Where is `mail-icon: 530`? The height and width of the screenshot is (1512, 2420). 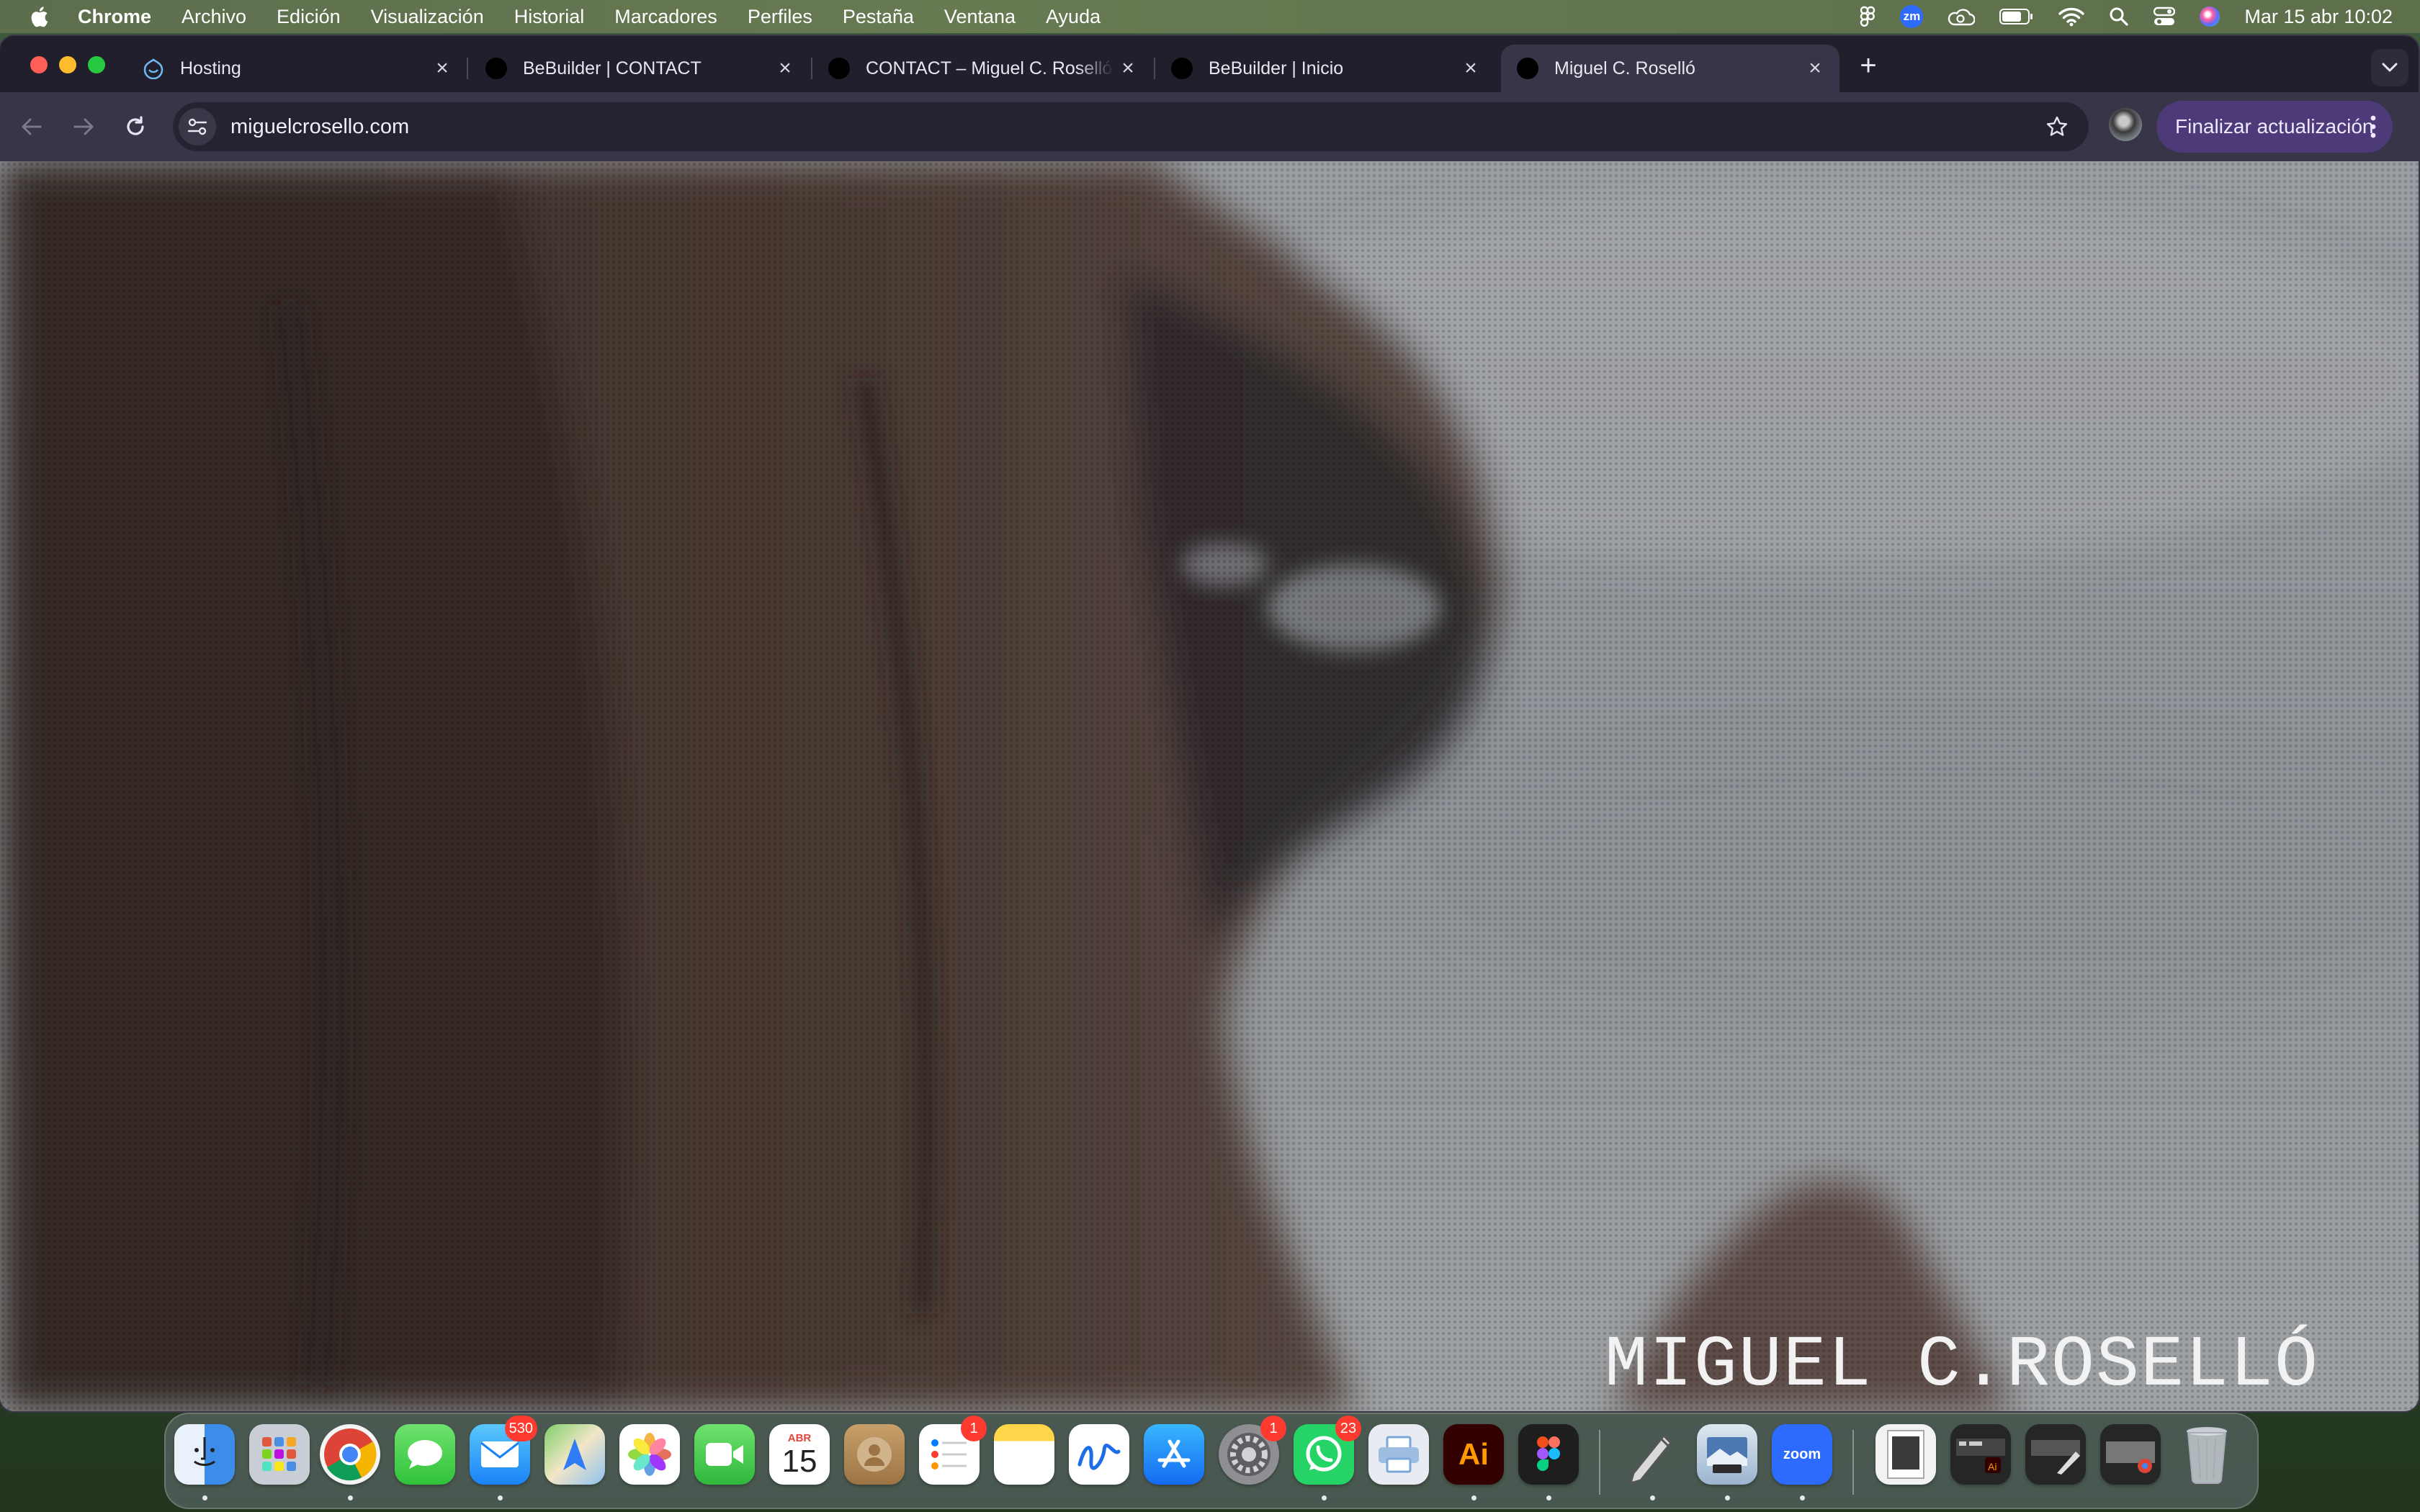 mail-icon: 530 is located at coordinates (504, 1458).